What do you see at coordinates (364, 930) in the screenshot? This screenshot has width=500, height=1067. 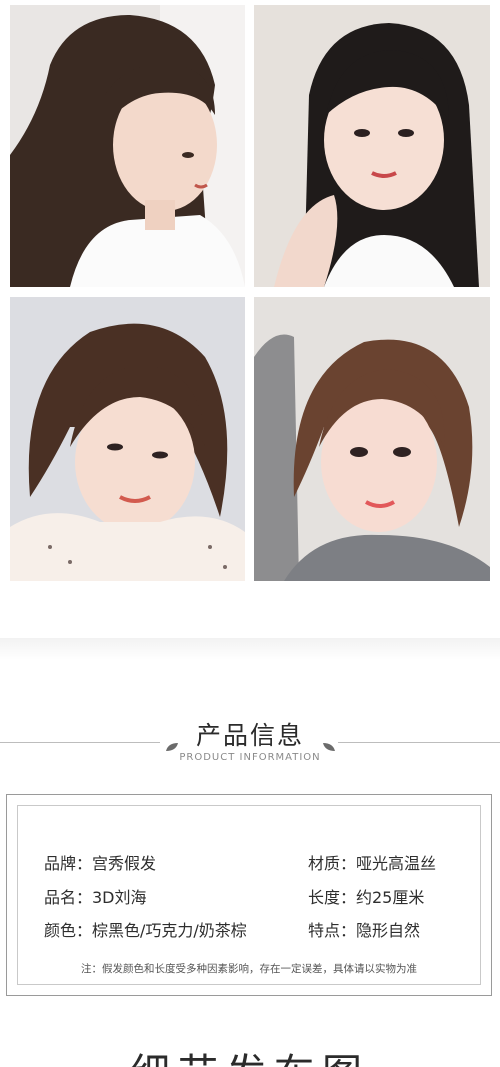 I see `info-feature: 特点：隐形自然` at bounding box center [364, 930].